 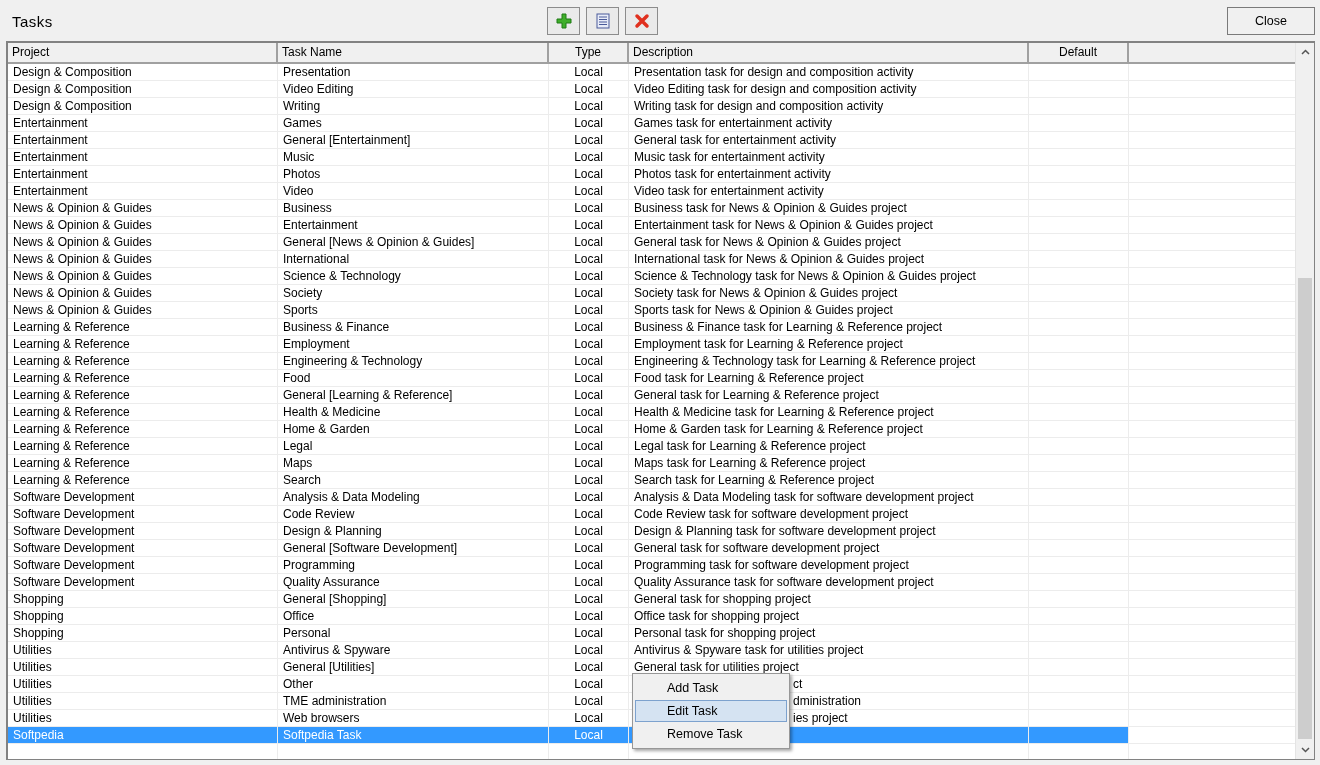 What do you see at coordinates (413, 735) in the screenshot?
I see `table-cell: Softpedia Task` at bounding box center [413, 735].